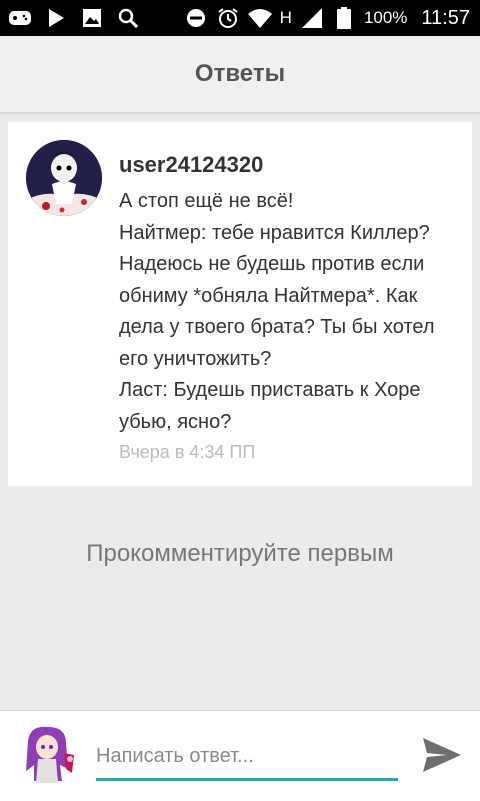 This screenshot has height=801, width=480. I want to click on status-bar-left, so click(74, 18).